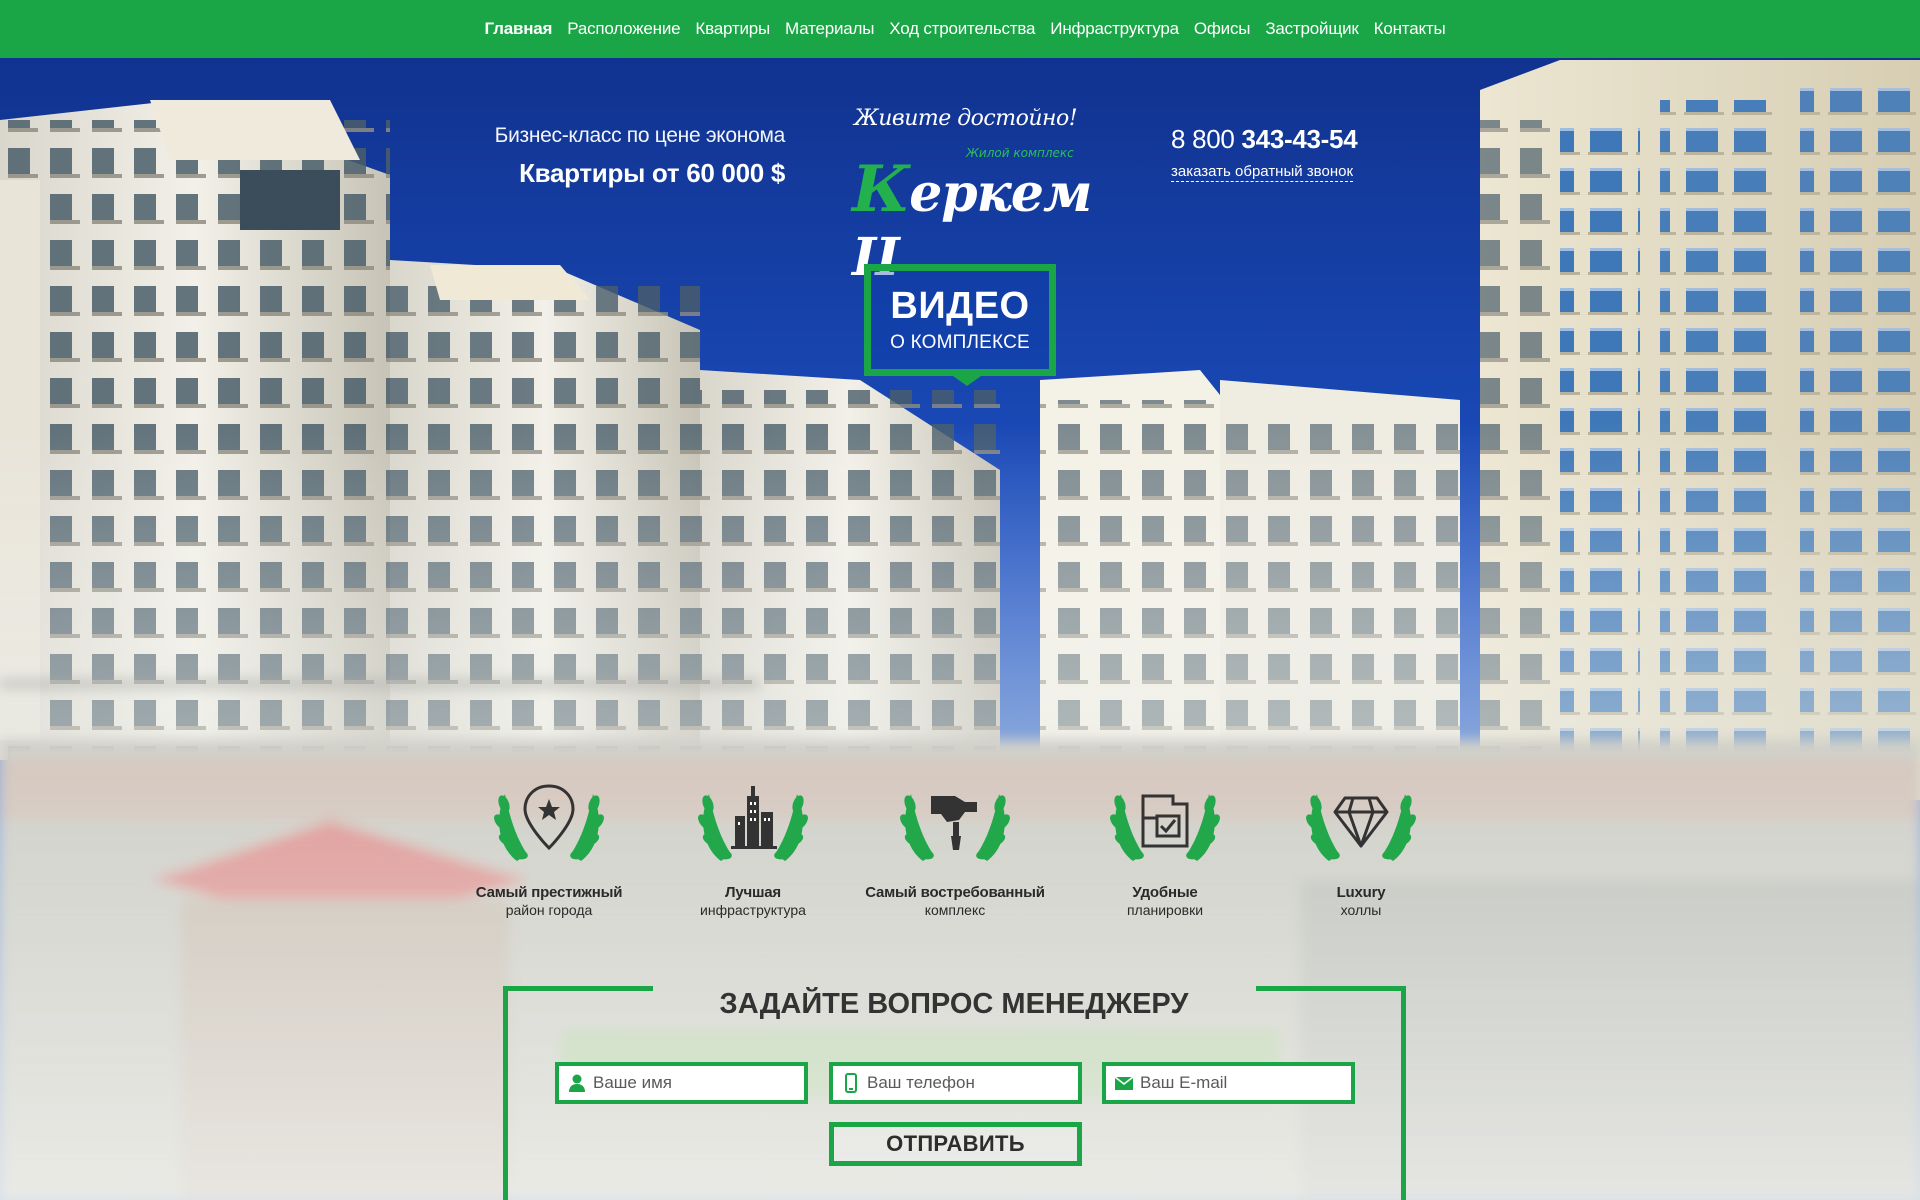 The height and width of the screenshot is (1200, 1920). Describe the element at coordinates (753, 823) in the screenshot. I see `city-buildings-icon` at that location.